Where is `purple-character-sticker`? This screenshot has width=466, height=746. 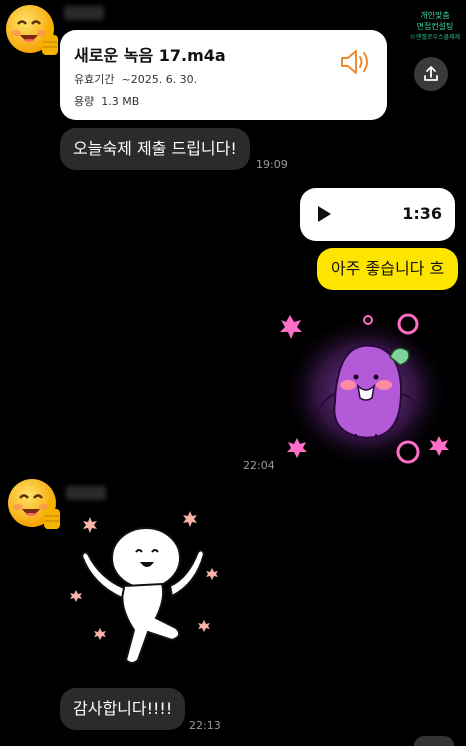
purple-character-sticker is located at coordinates (368, 387).